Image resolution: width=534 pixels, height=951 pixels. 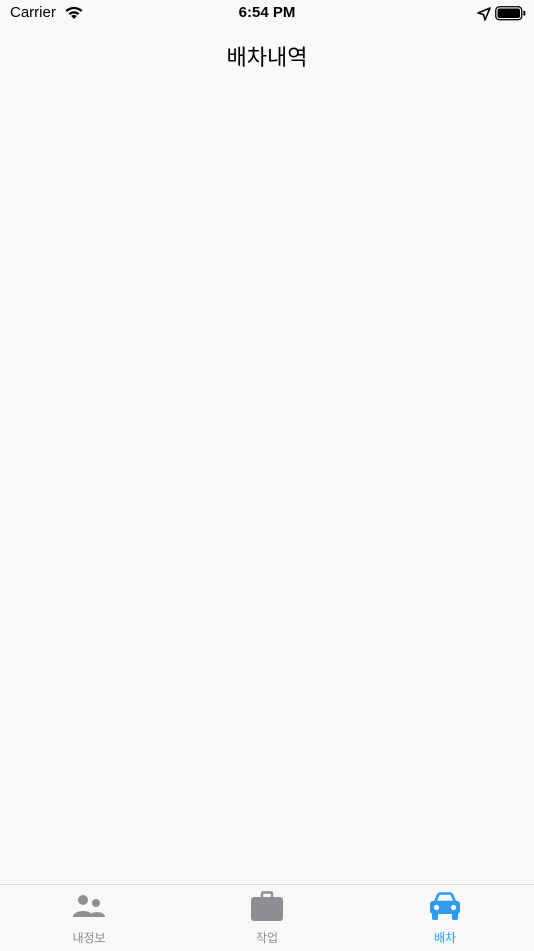 I want to click on tab-label: 배차, so click(x=445, y=938).